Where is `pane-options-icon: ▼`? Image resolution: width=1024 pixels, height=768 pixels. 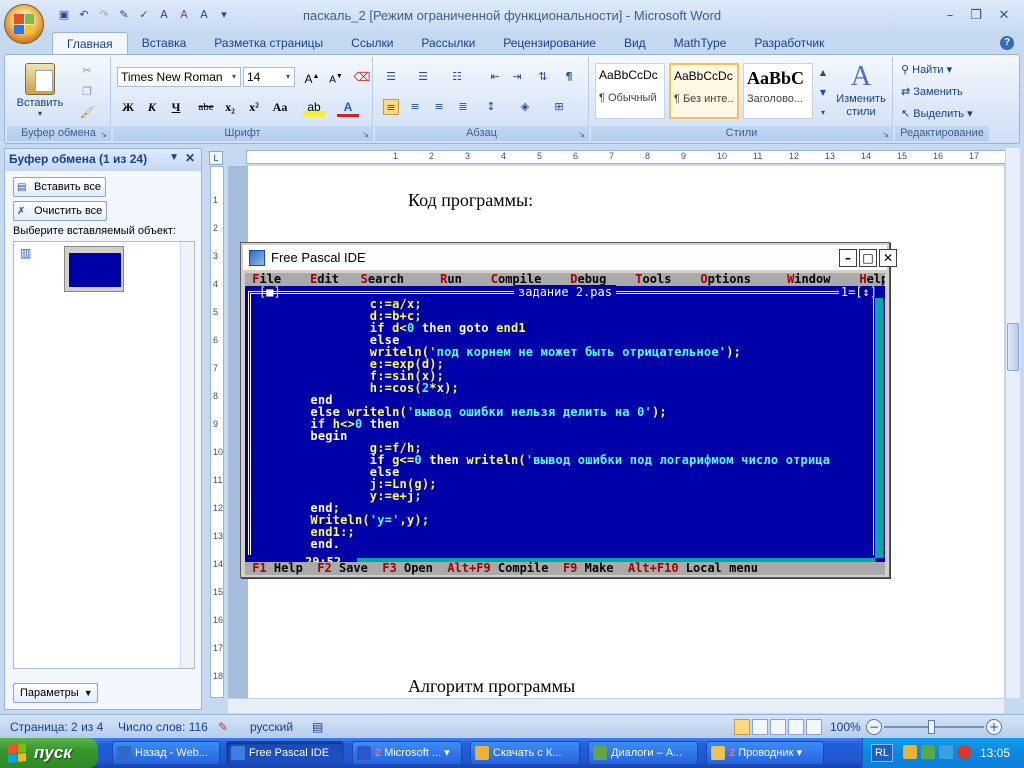 pane-options-icon: ▼ is located at coordinates (174, 157).